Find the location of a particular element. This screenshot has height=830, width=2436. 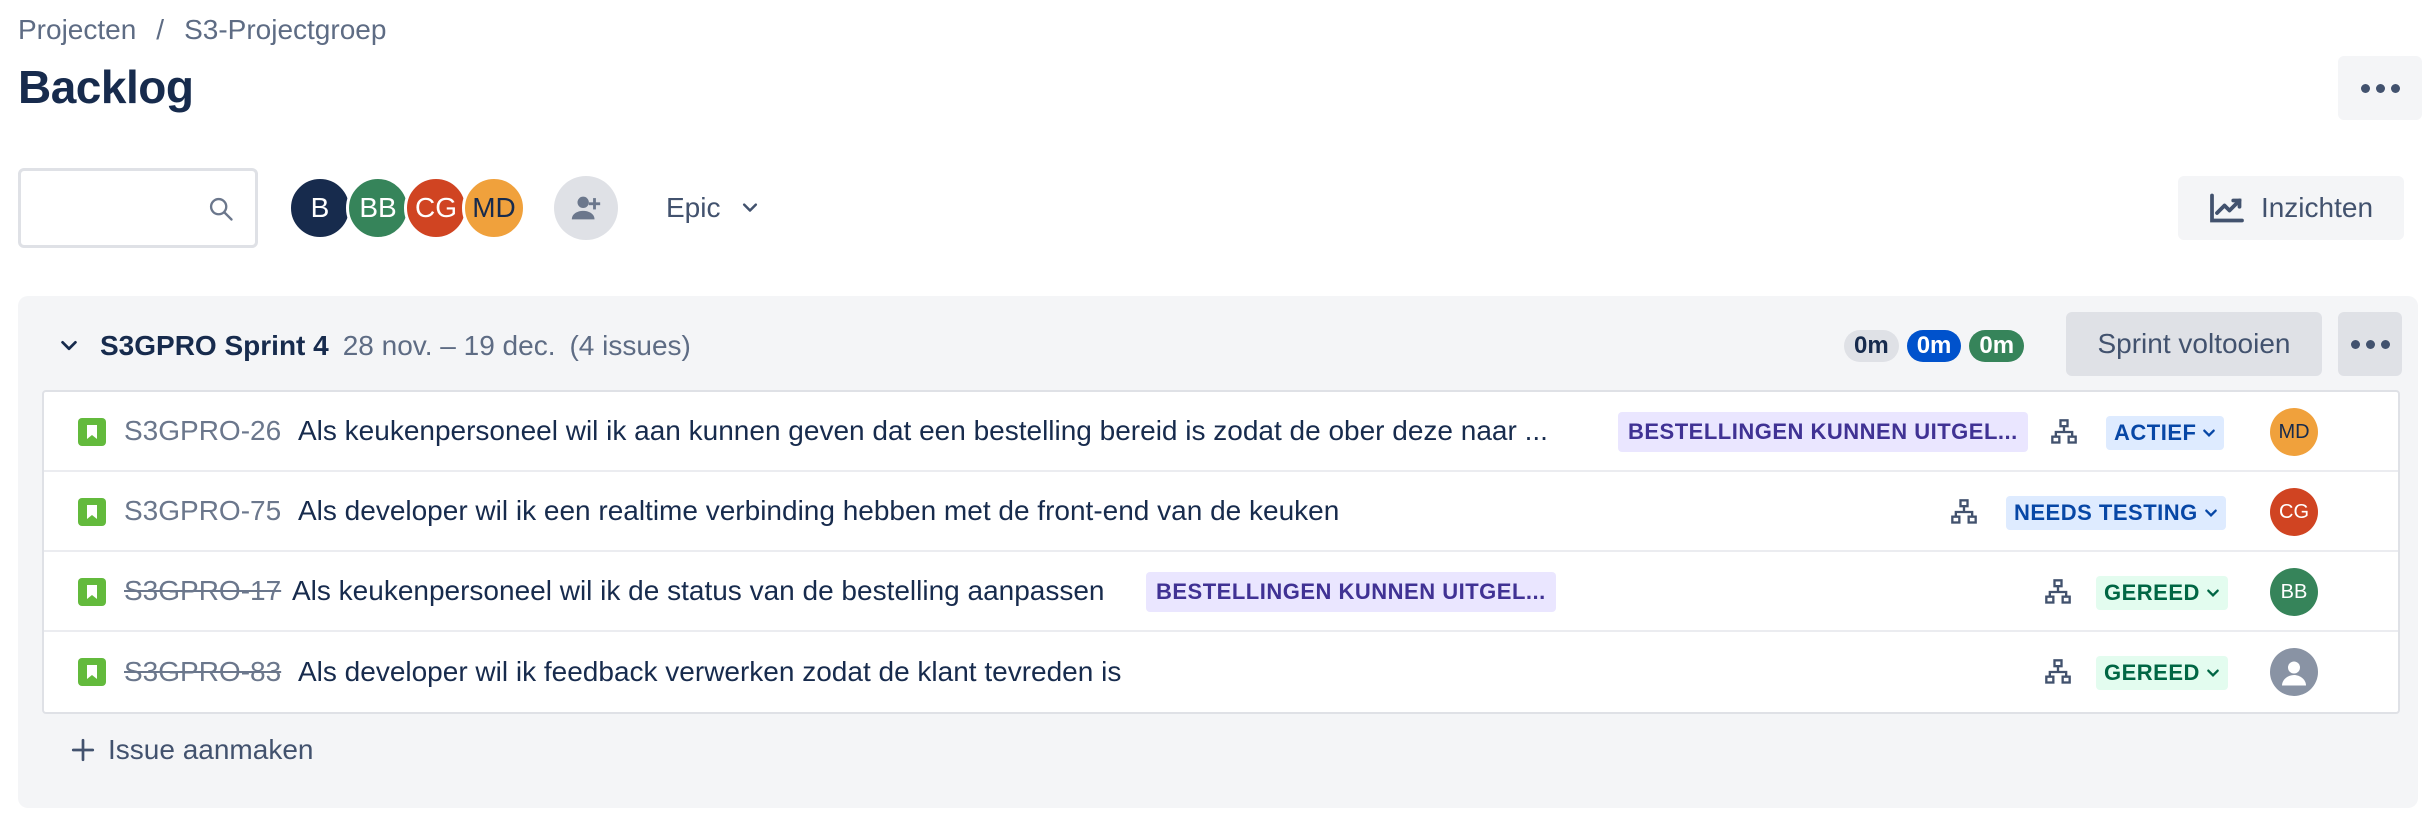

avatar-initials: CG is located at coordinates (436, 207).